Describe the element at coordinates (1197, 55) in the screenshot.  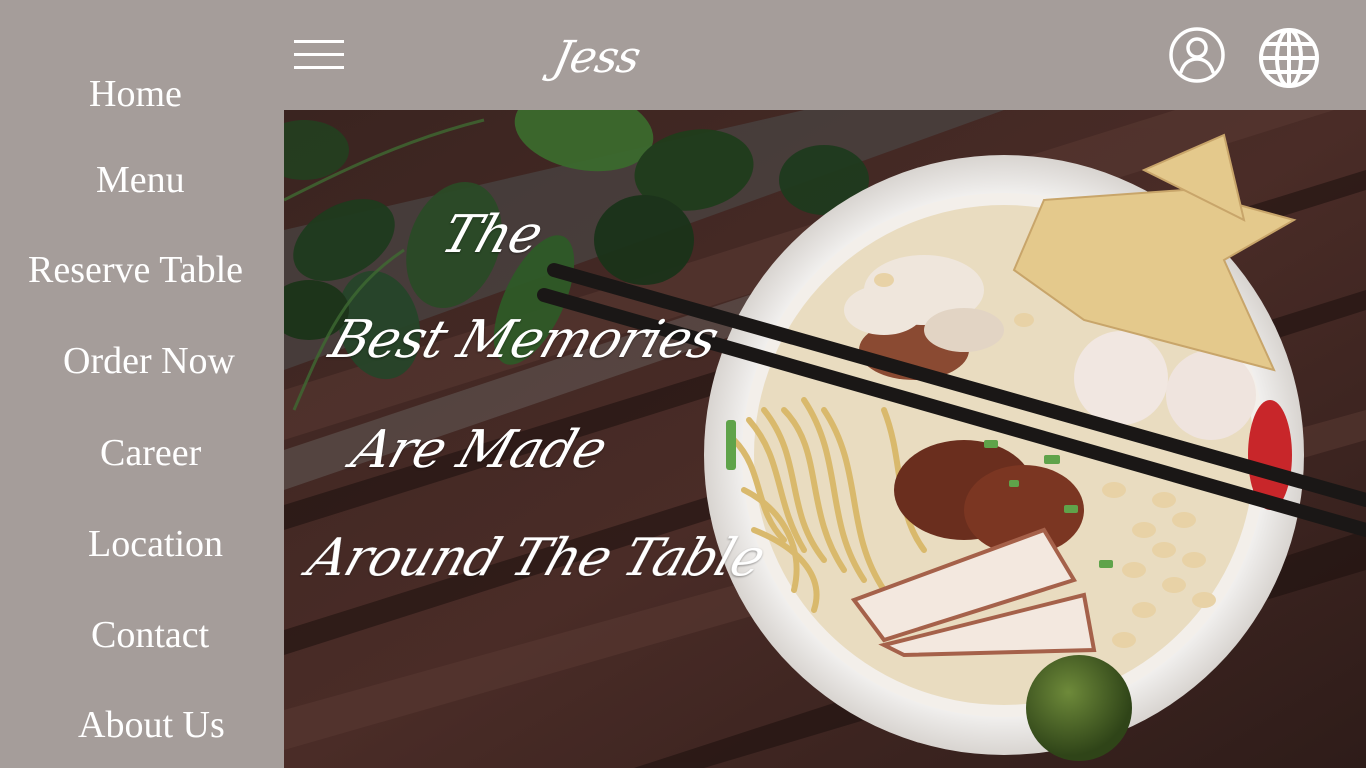
I see `user-icon` at that location.